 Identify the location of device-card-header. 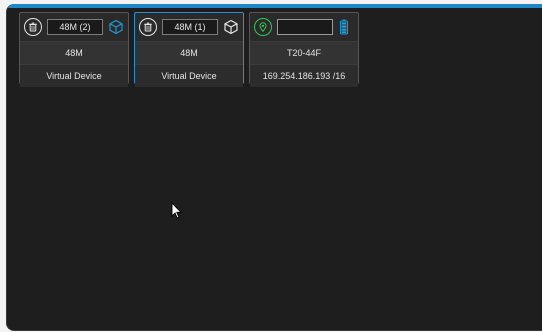
(304, 27).